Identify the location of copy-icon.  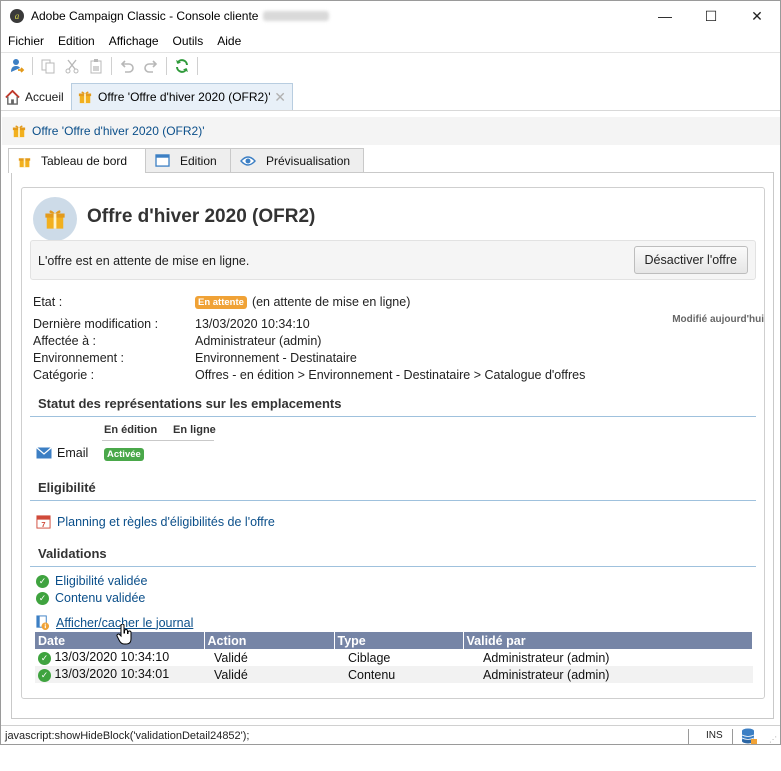
(48, 66).